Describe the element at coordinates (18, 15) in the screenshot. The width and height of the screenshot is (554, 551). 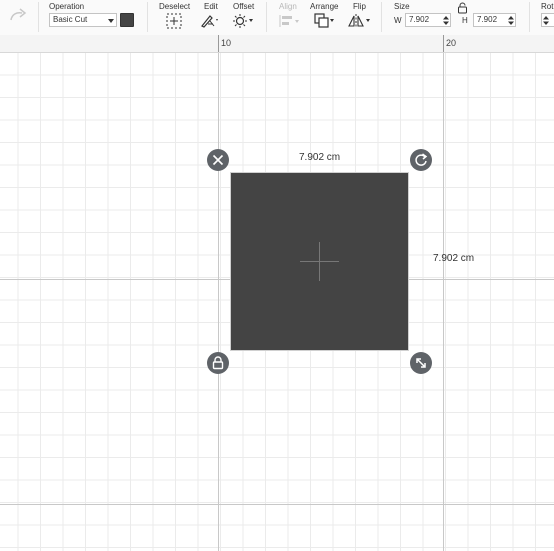
I see `redo-icon` at that location.